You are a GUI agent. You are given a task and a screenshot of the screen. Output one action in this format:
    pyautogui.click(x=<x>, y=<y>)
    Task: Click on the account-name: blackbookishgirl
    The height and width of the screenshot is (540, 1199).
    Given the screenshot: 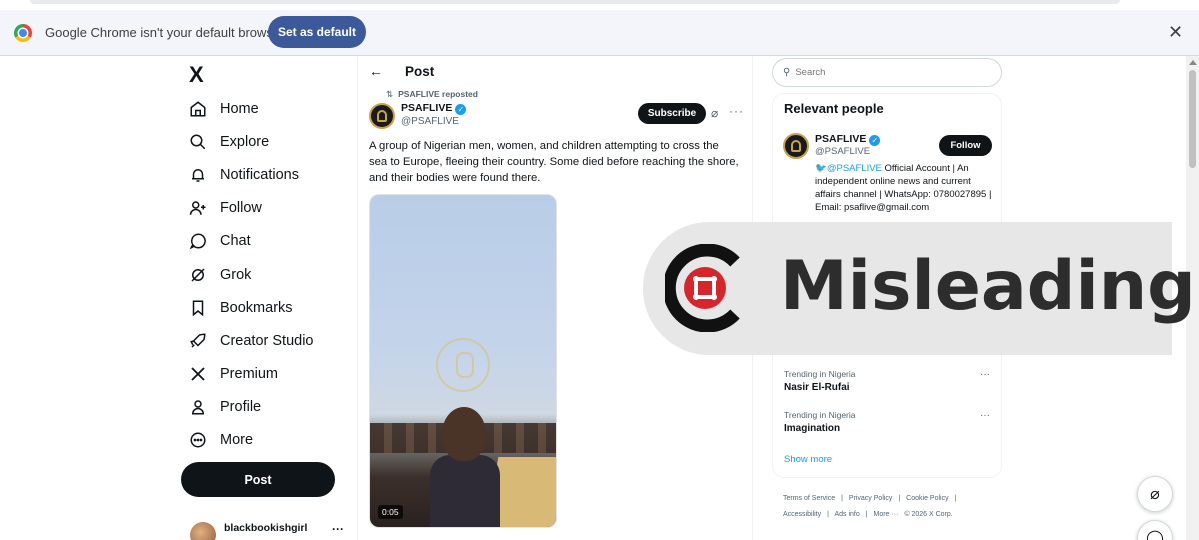 What is the action you would take?
    pyautogui.click(x=266, y=528)
    